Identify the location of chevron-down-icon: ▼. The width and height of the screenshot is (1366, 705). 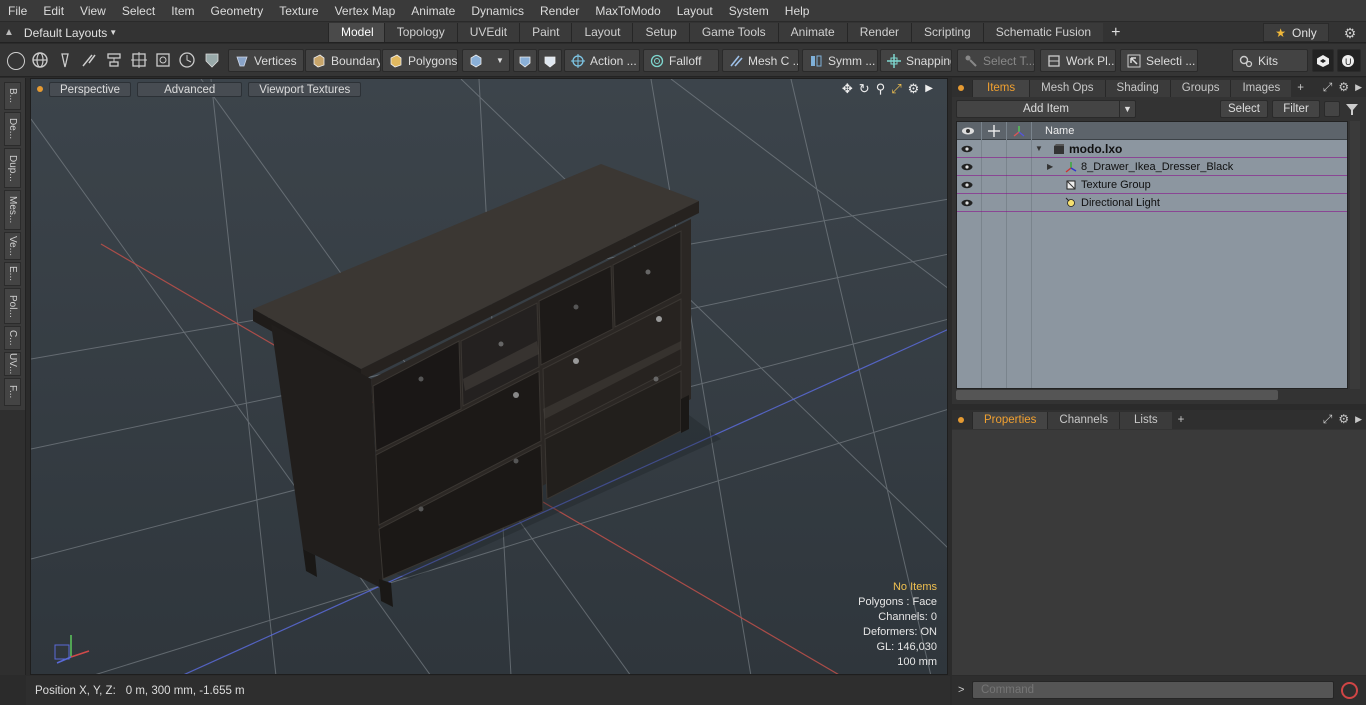
(1127, 109).